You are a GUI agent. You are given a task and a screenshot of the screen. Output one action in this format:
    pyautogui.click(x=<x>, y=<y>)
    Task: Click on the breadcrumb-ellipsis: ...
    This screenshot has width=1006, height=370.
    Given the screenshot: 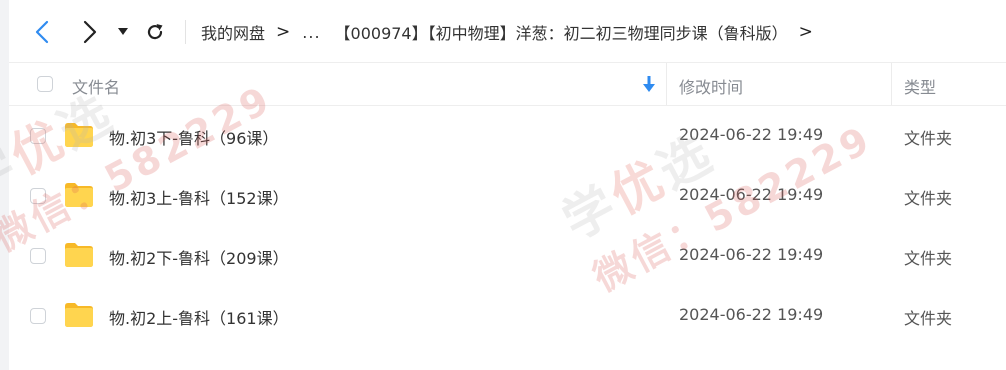 What is the action you would take?
    pyautogui.click(x=311, y=32)
    